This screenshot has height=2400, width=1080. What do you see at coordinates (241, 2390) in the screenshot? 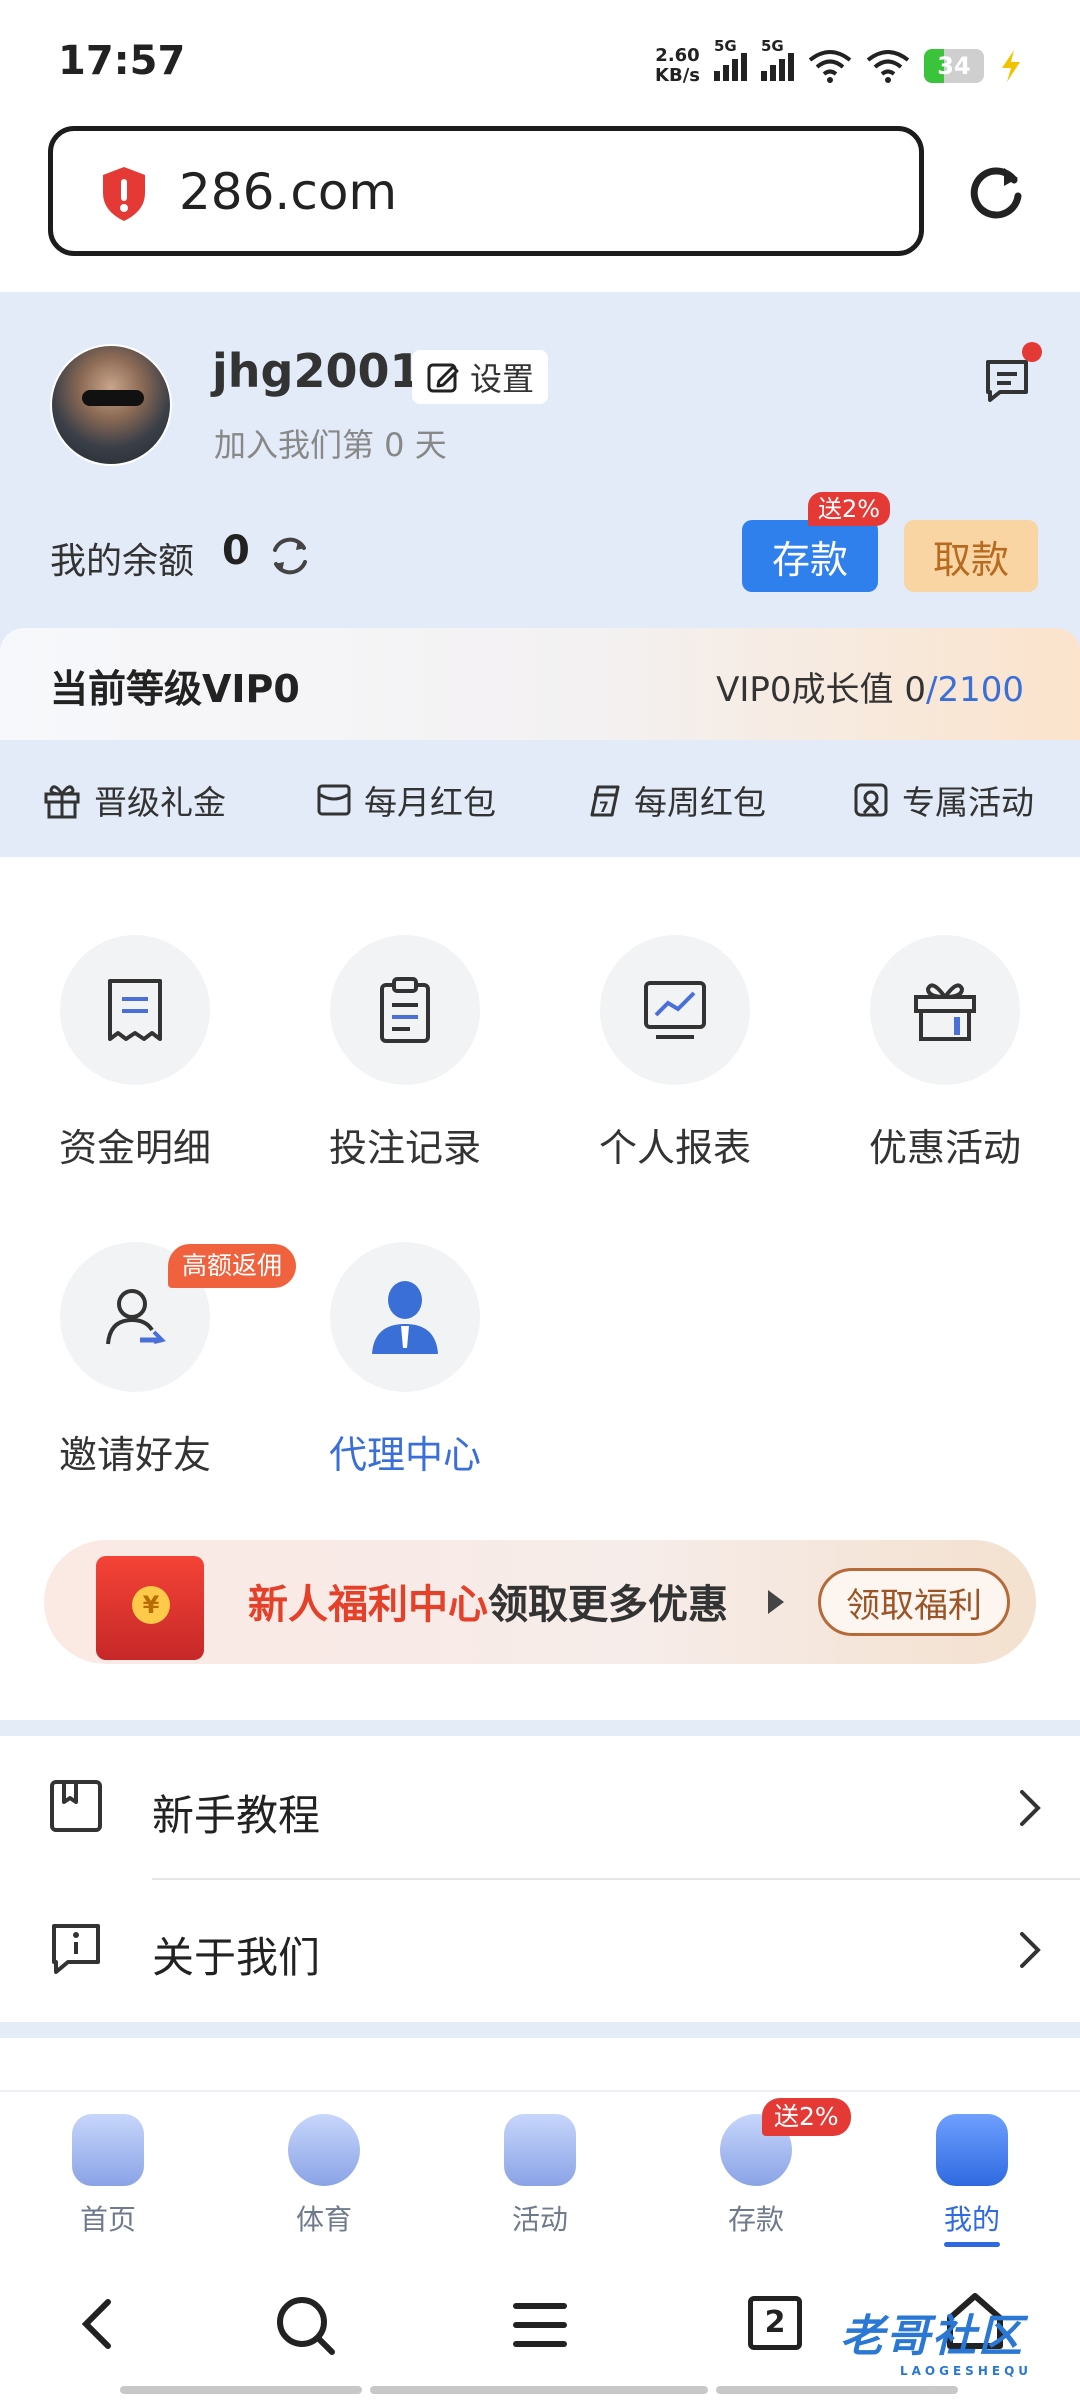
I see `gesture-bar` at bounding box center [241, 2390].